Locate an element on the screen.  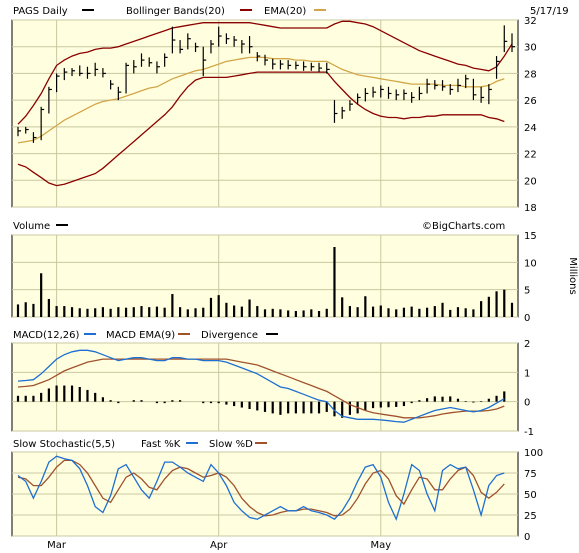
macd-tick-label: -1 is located at coordinates (529, 432).